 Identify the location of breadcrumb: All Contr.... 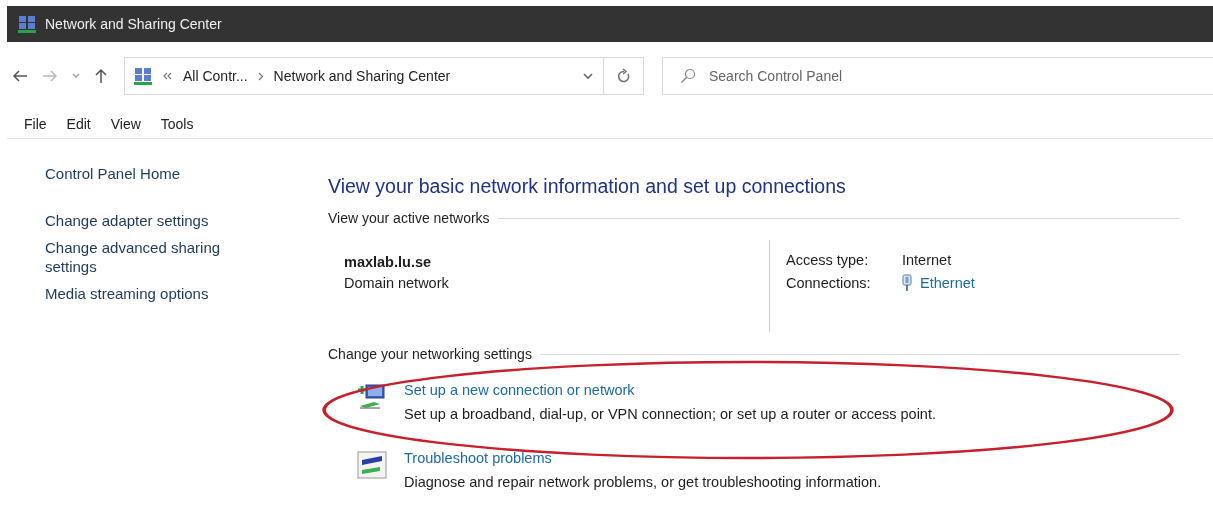
(215, 76).